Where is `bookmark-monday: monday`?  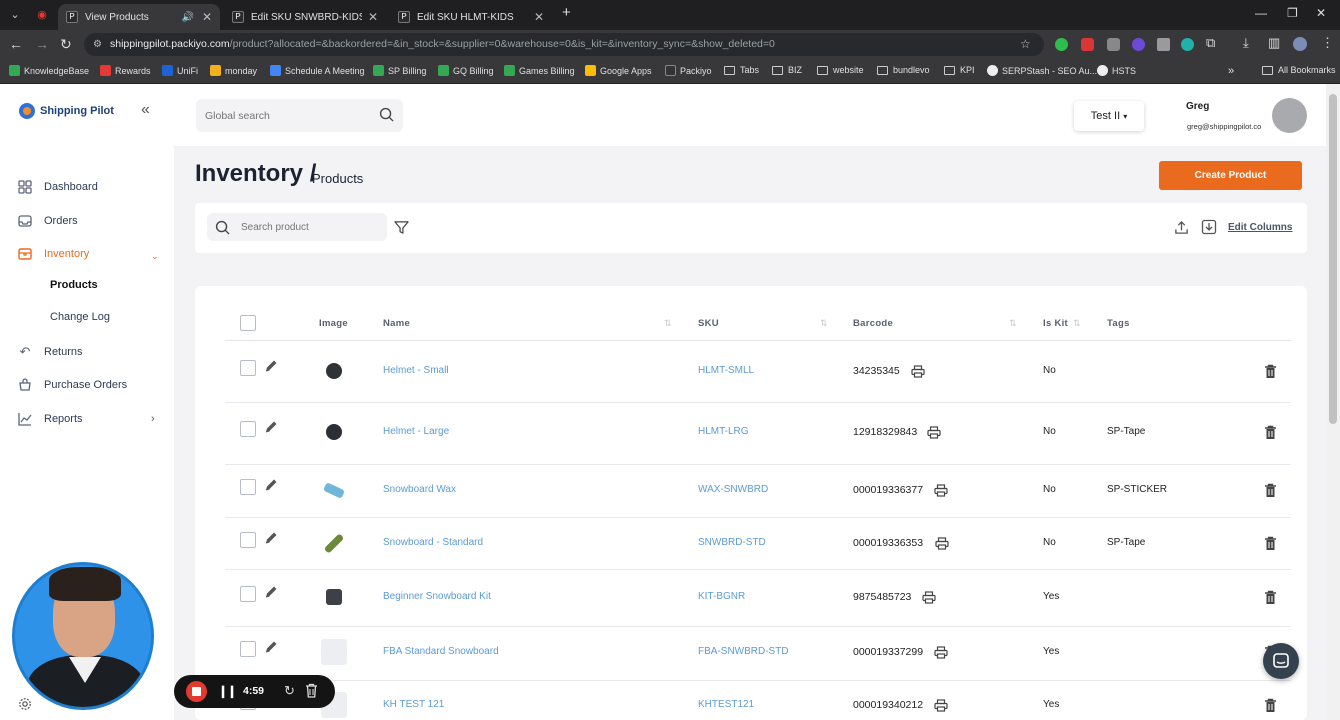
bookmark-monday: monday is located at coordinates (233, 70).